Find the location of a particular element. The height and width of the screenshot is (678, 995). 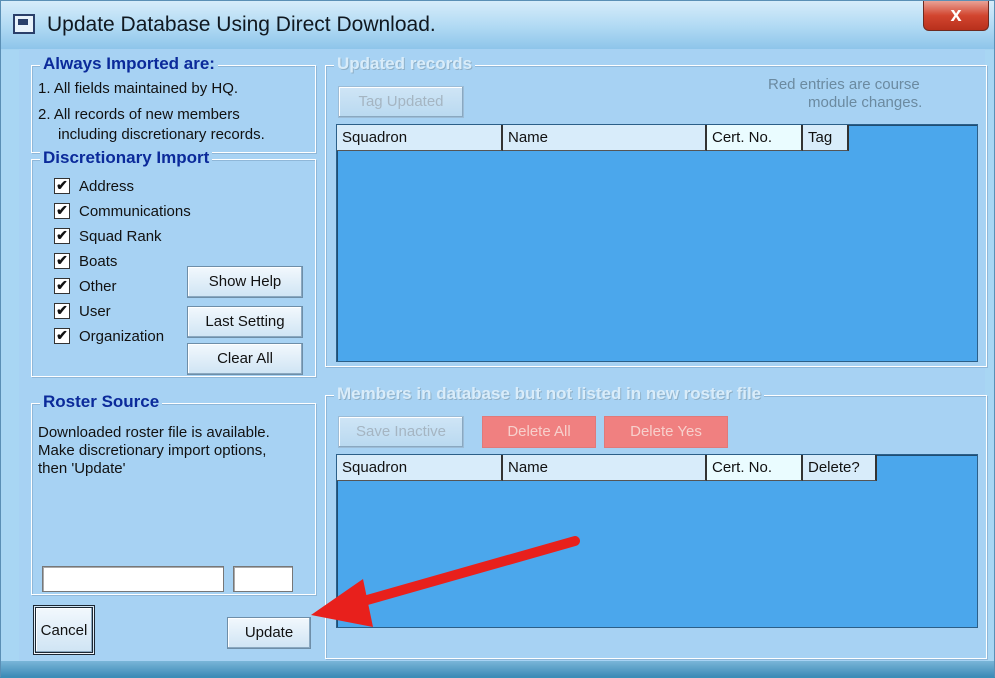

window-bottom-edge is located at coordinates (497, 669).